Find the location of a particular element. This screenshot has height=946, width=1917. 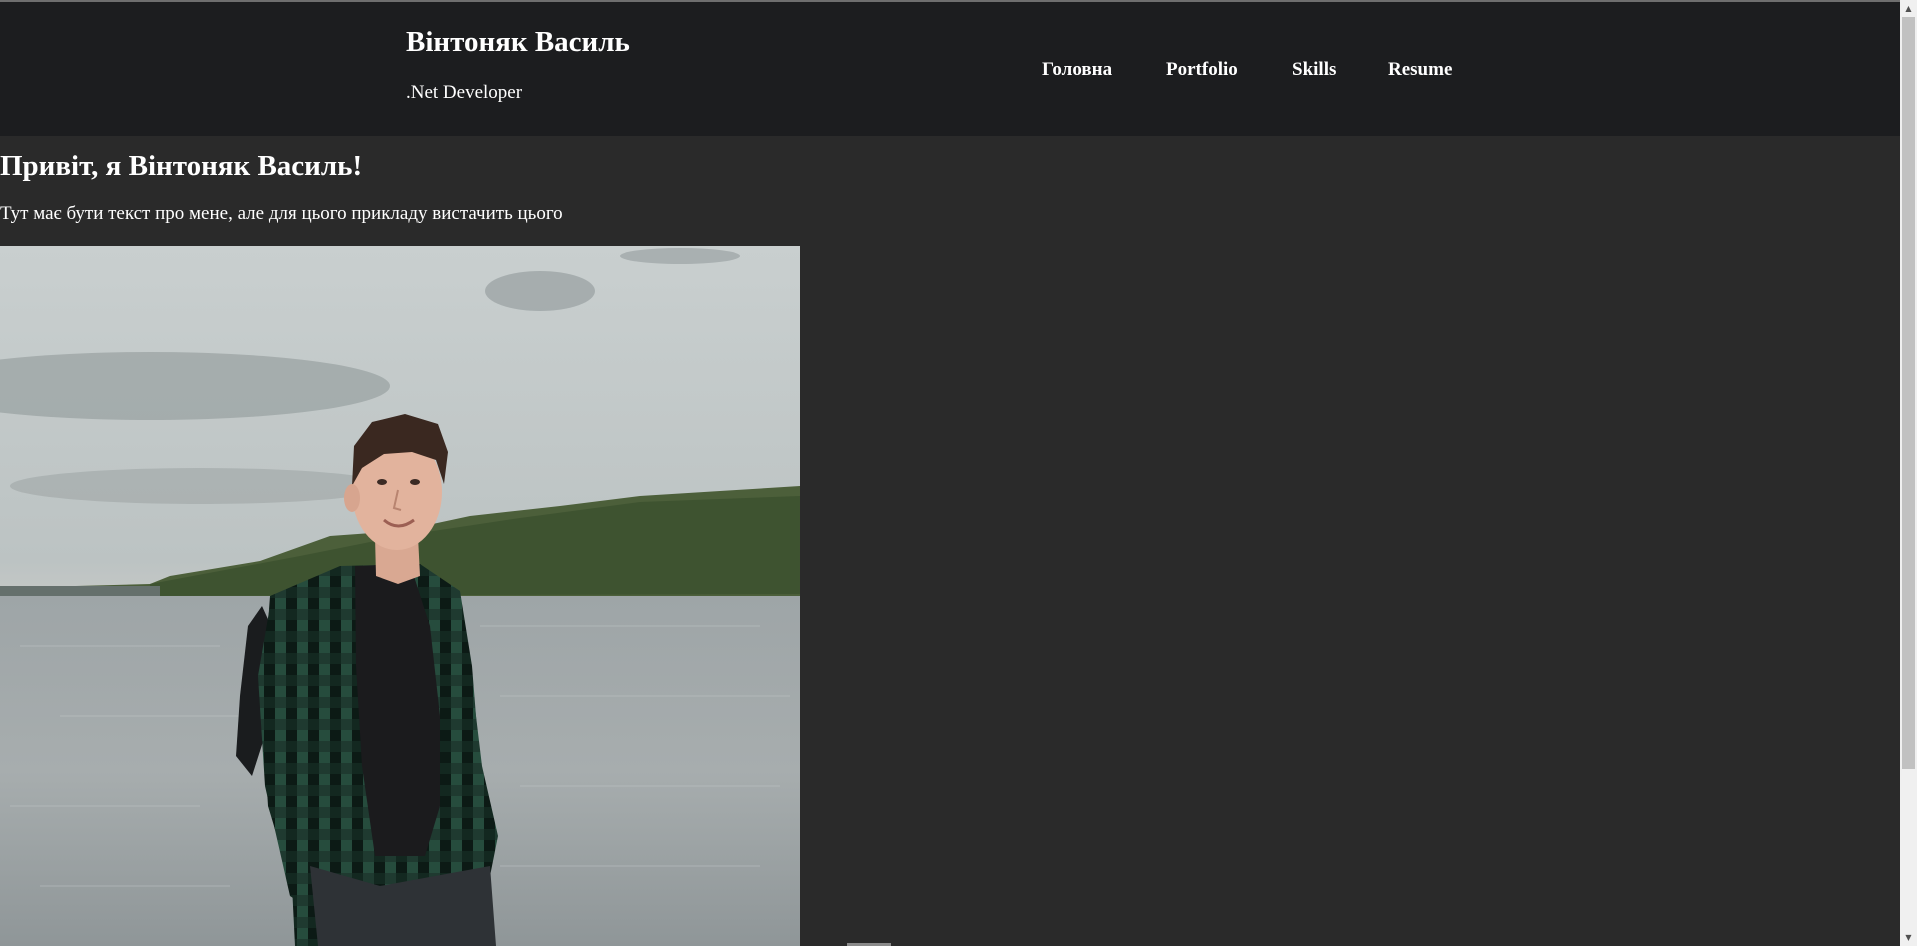

nav-link-skills: Skills is located at coordinates (1314, 70).